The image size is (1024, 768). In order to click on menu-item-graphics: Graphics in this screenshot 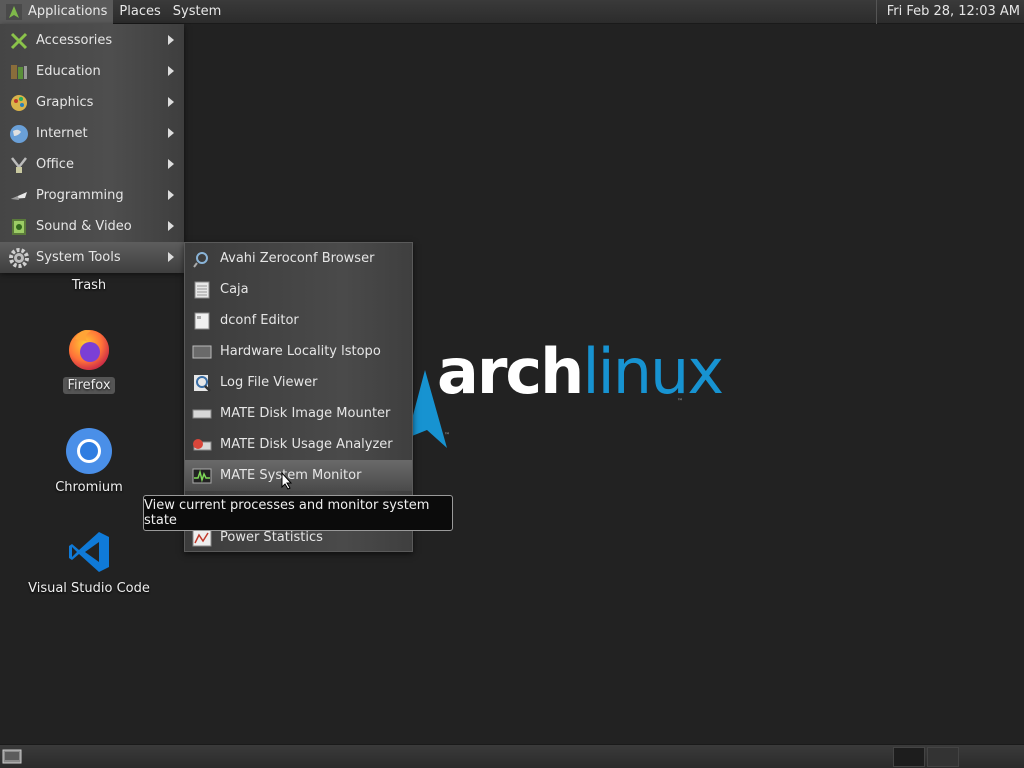, I will do `click(92, 102)`.